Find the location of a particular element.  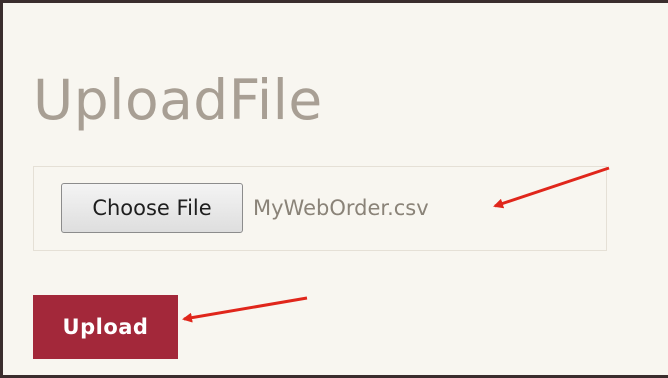

arrow-to-upload-button is located at coordinates (245, 309).